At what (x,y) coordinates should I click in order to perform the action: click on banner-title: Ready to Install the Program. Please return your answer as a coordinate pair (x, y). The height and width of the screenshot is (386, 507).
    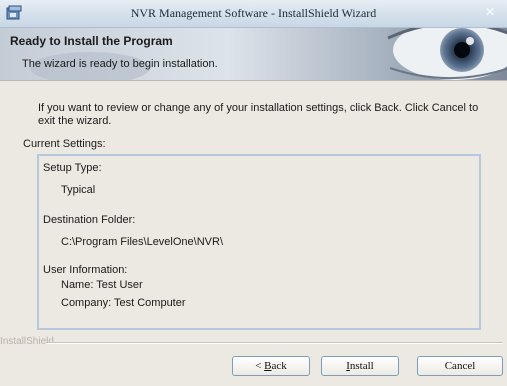
    Looking at the image, I should click on (91, 41).